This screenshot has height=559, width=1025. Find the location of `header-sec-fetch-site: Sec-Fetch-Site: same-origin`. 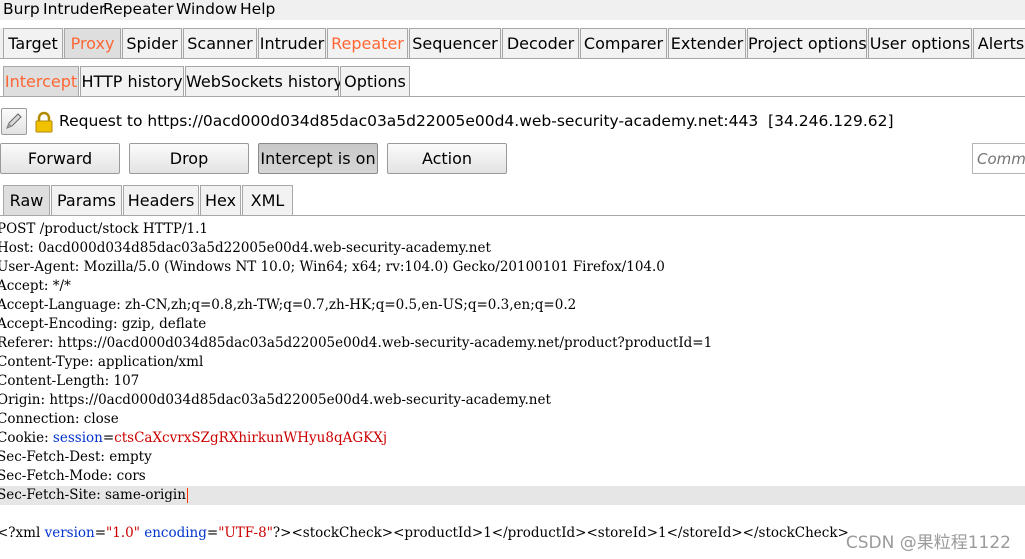

header-sec-fetch-site: Sec-Fetch-Site: same-origin is located at coordinates (94, 495).